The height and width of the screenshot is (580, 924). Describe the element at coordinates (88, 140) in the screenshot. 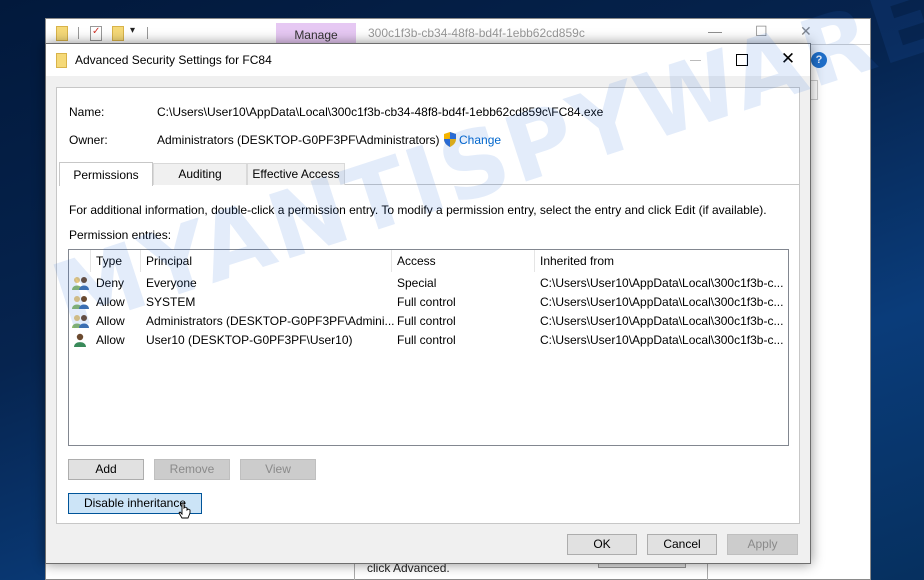

I see `owner-label: Owner:` at that location.